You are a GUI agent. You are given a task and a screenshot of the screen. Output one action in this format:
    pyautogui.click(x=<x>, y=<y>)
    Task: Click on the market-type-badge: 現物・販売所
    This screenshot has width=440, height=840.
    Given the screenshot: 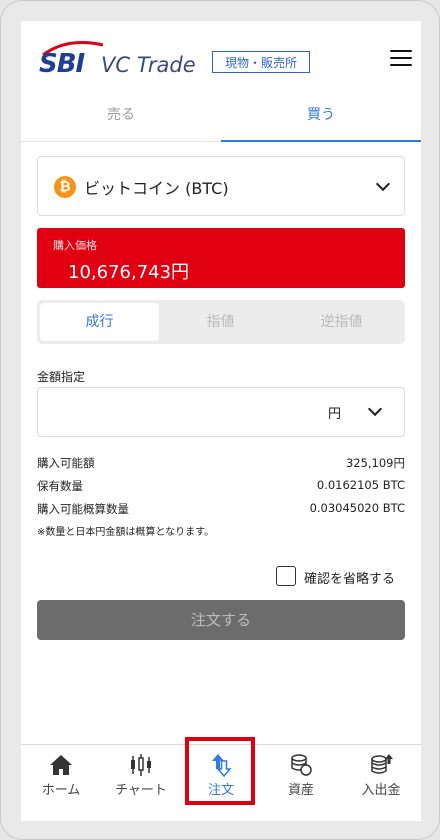 What is the action you would take?
    pyautogui.click(x=261, y=62)
    